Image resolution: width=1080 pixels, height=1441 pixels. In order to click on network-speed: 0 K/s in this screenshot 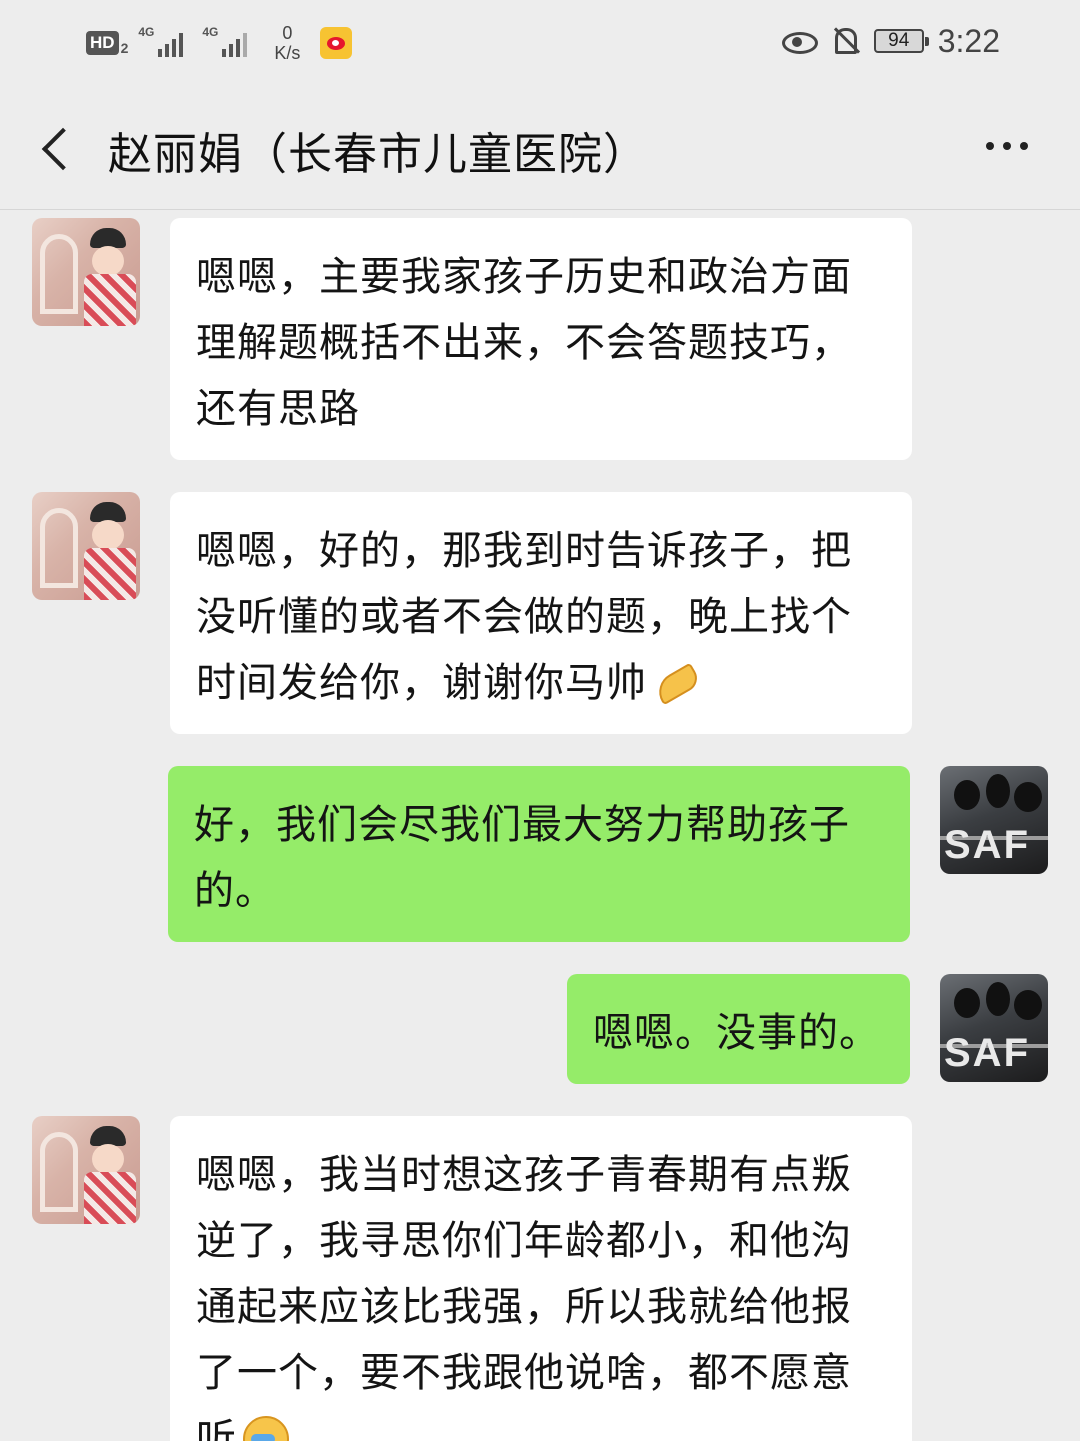, I will do `click(287, 43)`.